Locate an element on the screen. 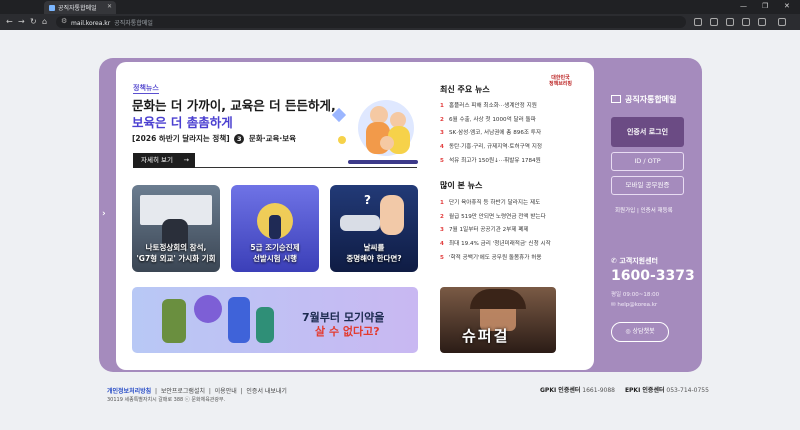 The height and width of the screenshot is (430, 800). arrow-right-icon: → is located at coordinates (186, 160).